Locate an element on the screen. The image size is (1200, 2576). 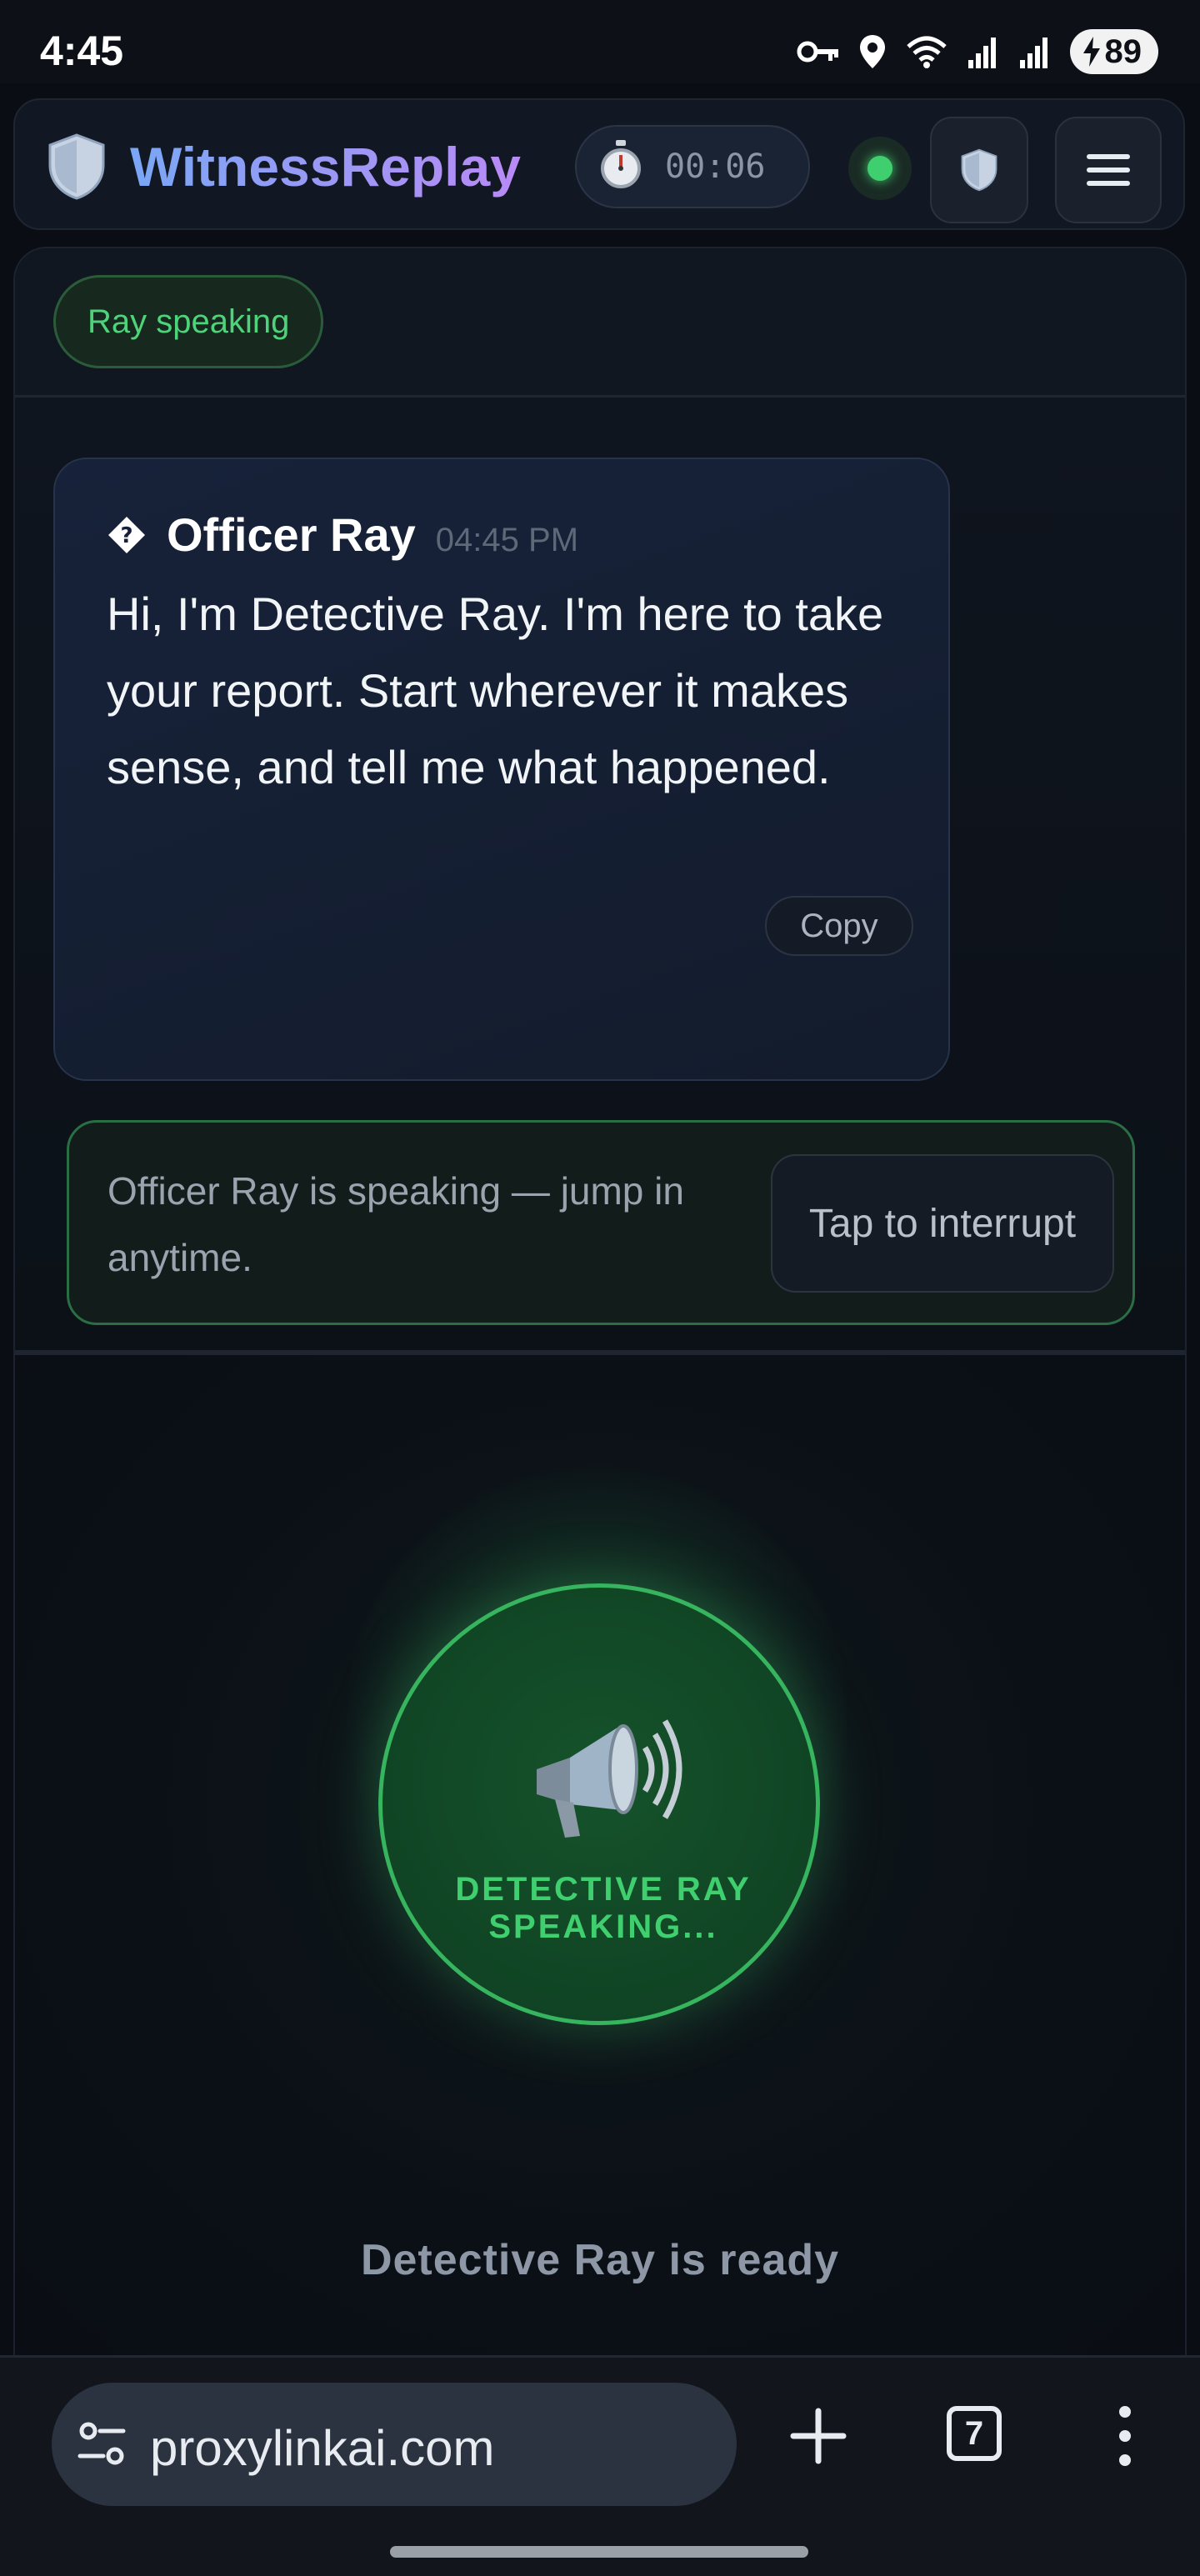
url-text: proxylinkai.com is located at coordinates (322, 2448).